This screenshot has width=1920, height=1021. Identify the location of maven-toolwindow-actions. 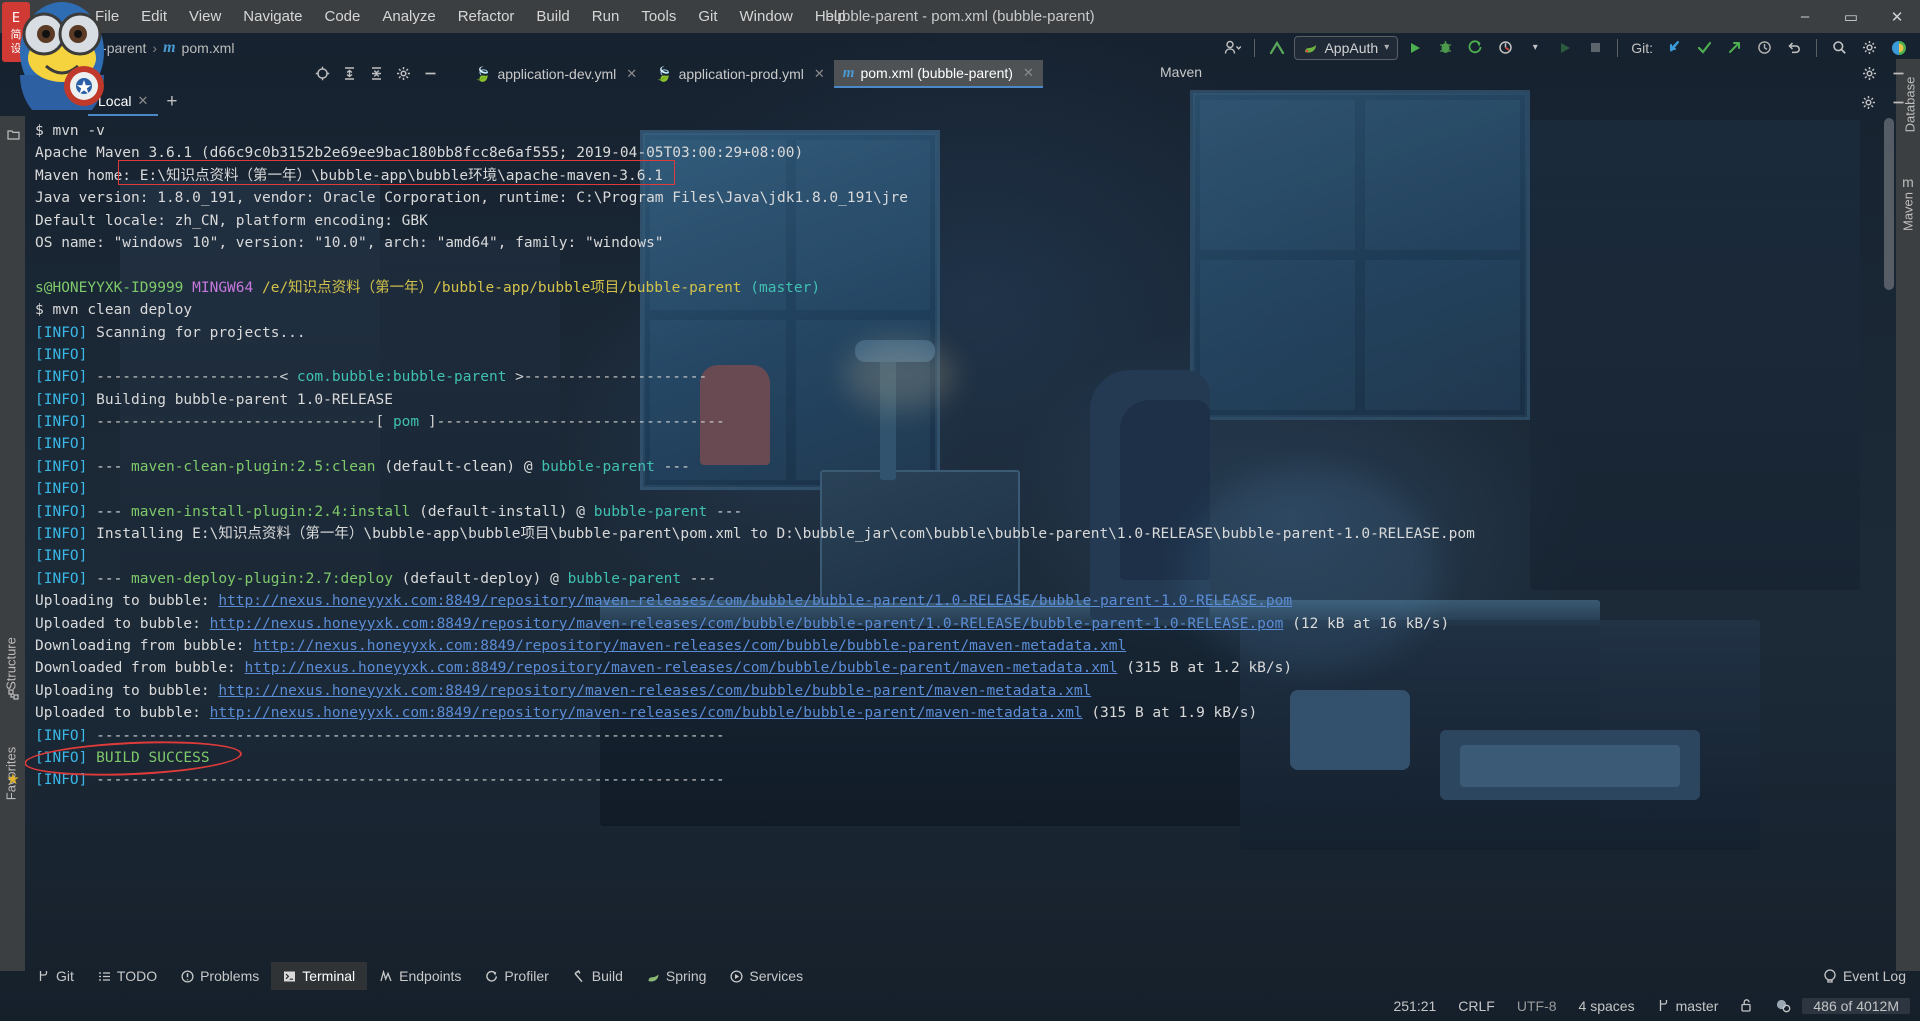
(376, 73).